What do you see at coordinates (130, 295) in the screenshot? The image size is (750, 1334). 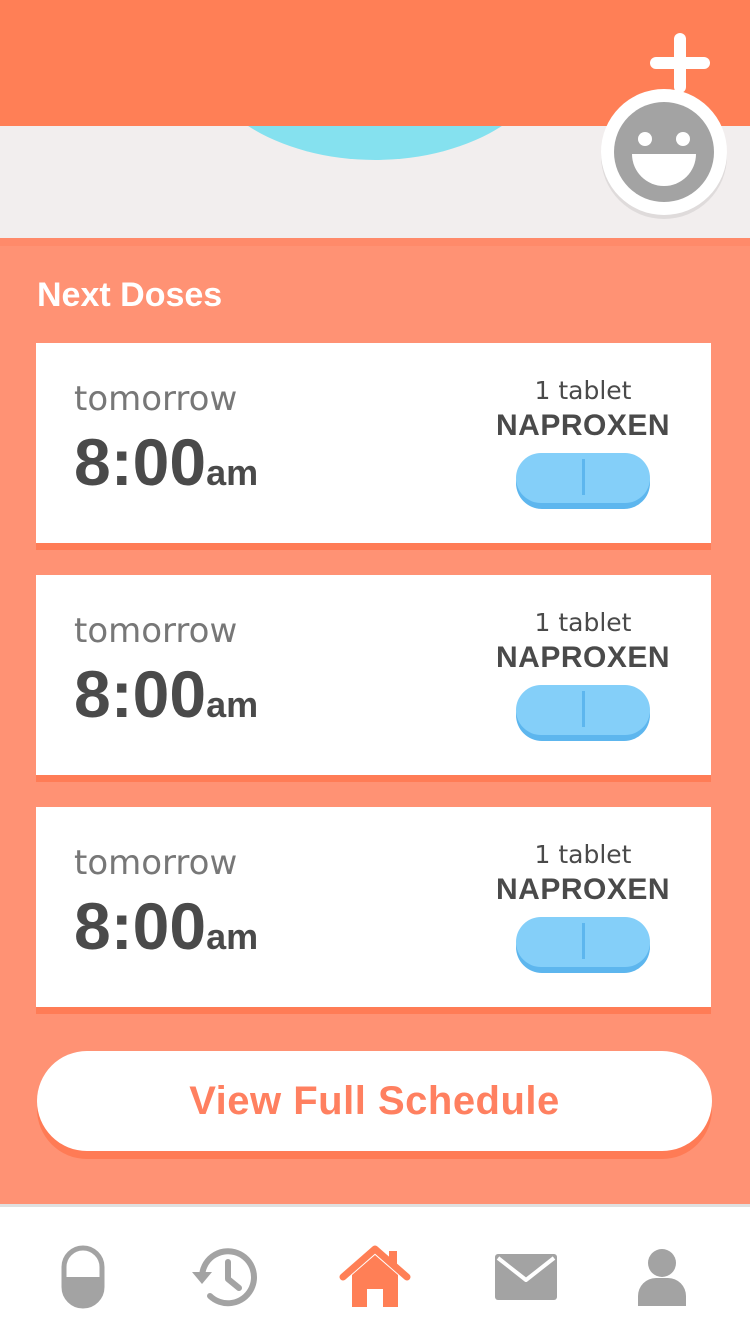 I see `section-title-next-doses: Next Doses` at bounding box center [130, 295].